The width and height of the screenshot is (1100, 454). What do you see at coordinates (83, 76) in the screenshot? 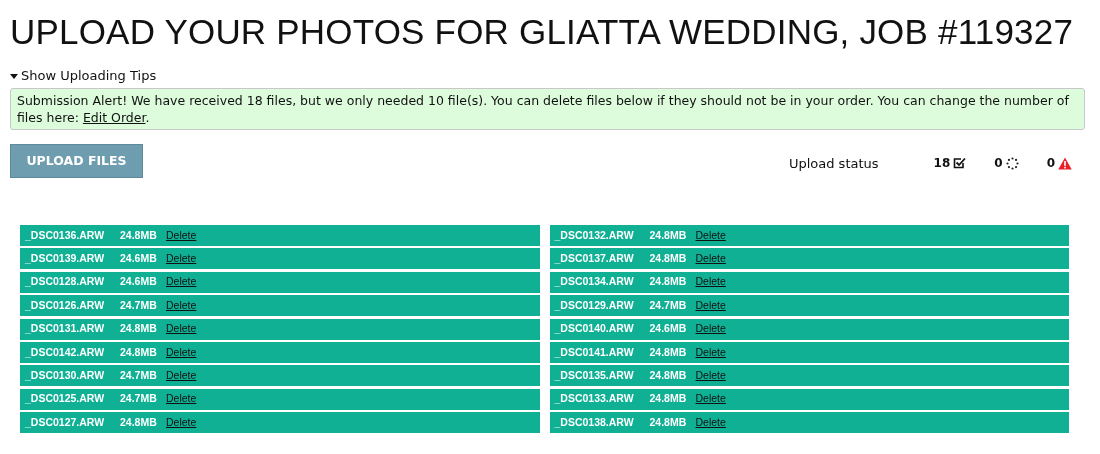
I see `tips-toggle: Show Uploading Tips` at bounding box center [83, 76].